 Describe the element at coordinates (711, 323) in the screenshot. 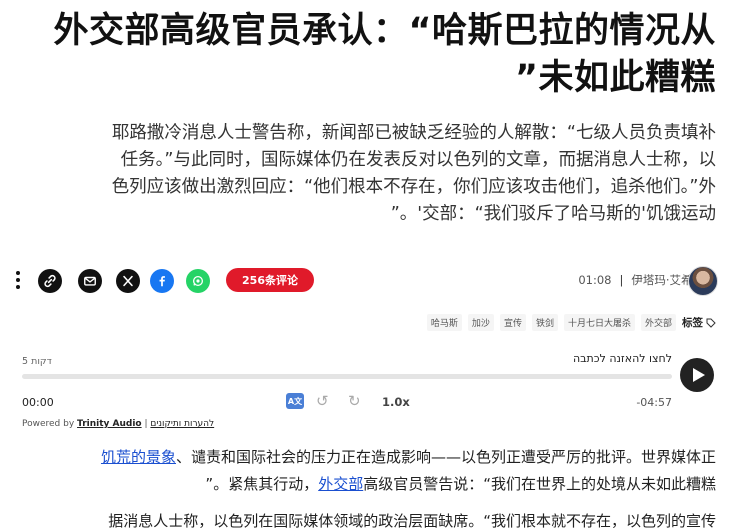

I see `tag-icon` at that location.